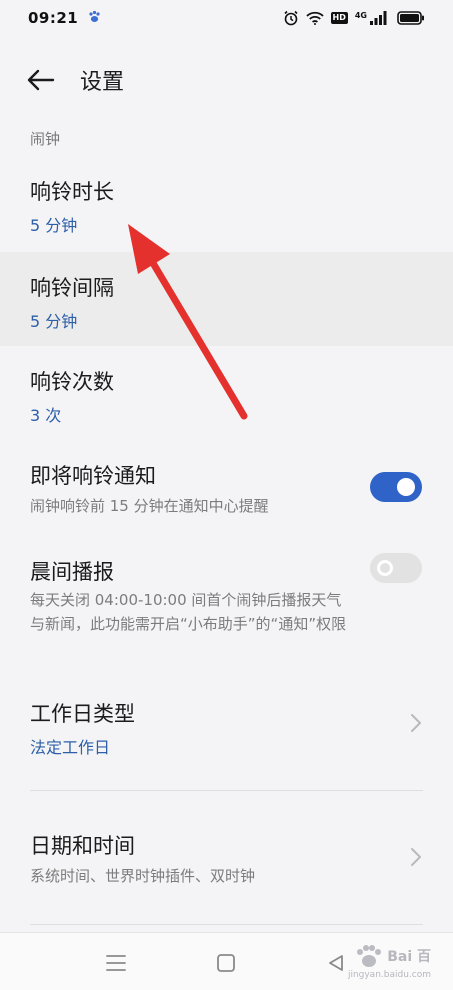 Image resolution: width=453 pixels, height=990 pixels. Describe the element at coordinates (226, 489) in the screenshot. I see `setting-upcoming-notice: 即将响铃通知 闹钟响铃前 15 分钟在通知中心提醒` at that location.